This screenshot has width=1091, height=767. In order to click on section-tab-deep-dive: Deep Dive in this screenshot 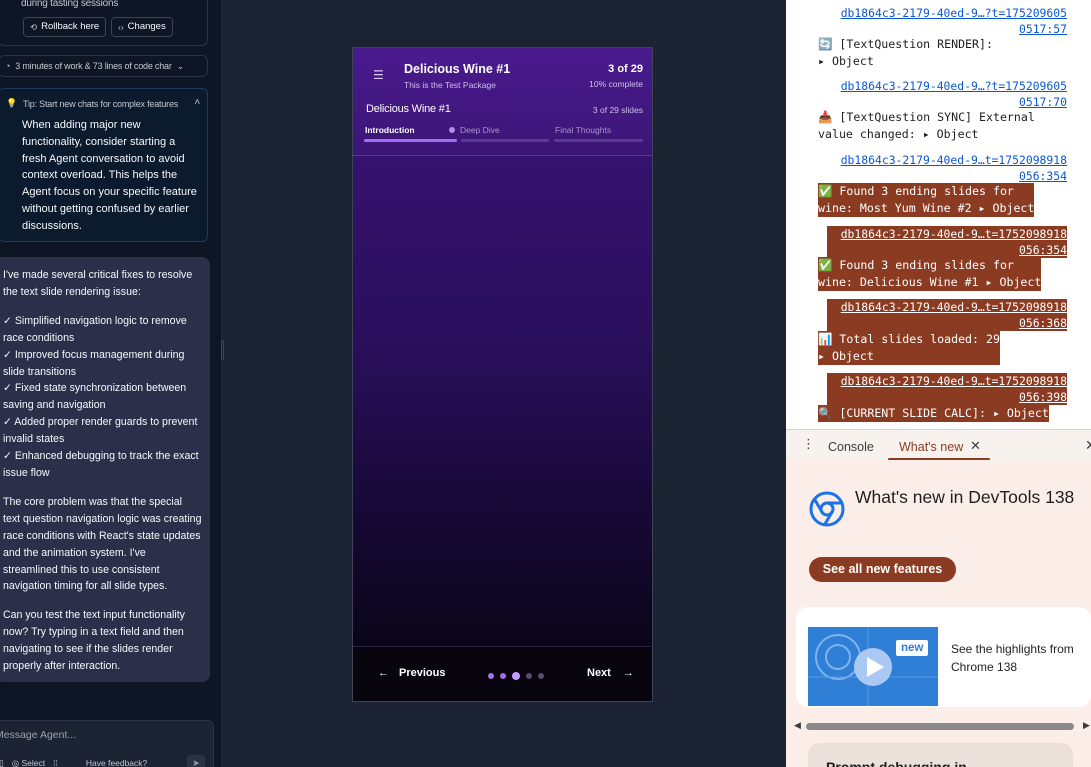, I will do `click(474, 130)`.